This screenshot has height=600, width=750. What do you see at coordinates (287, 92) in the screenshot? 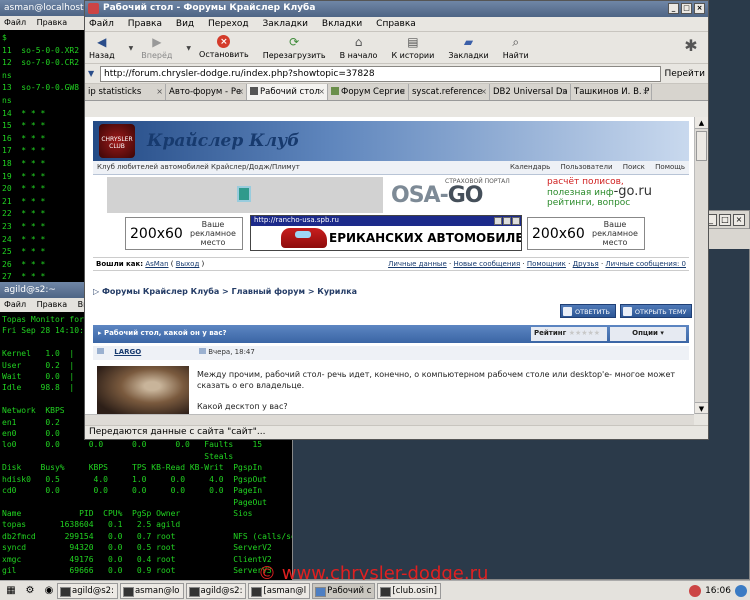
I see `tab-desktop: Рабочий стол ×` at bounding box center [287, 92].